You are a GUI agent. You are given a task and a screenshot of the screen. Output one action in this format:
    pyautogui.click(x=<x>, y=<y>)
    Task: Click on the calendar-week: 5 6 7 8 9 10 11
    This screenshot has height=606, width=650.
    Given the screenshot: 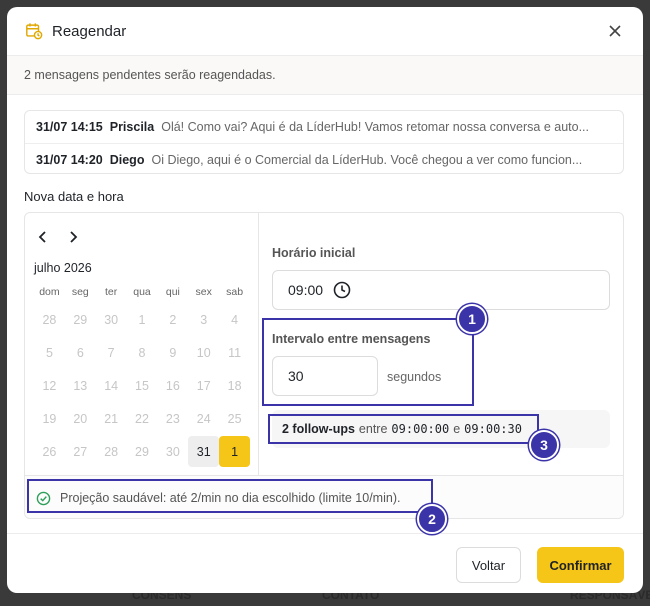 What is the action you would take?
    pyautogui.click(x=142, y=351)
    